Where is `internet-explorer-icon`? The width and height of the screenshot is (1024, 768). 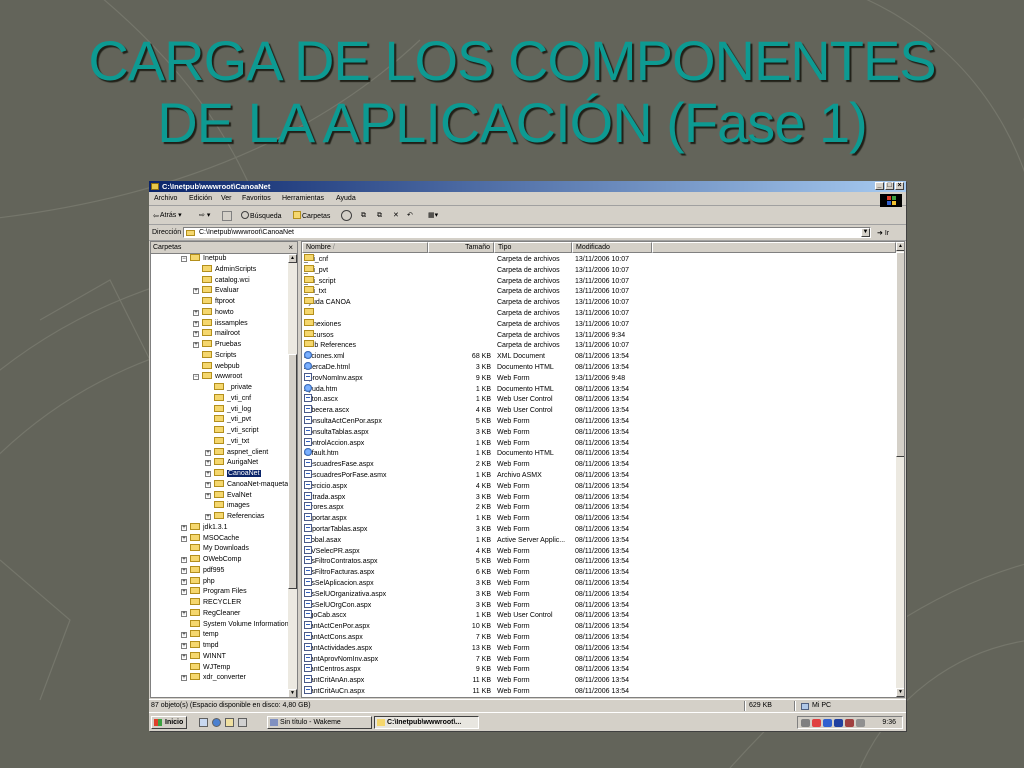
internet-explorer-icon is located at coordinates (216, 722).